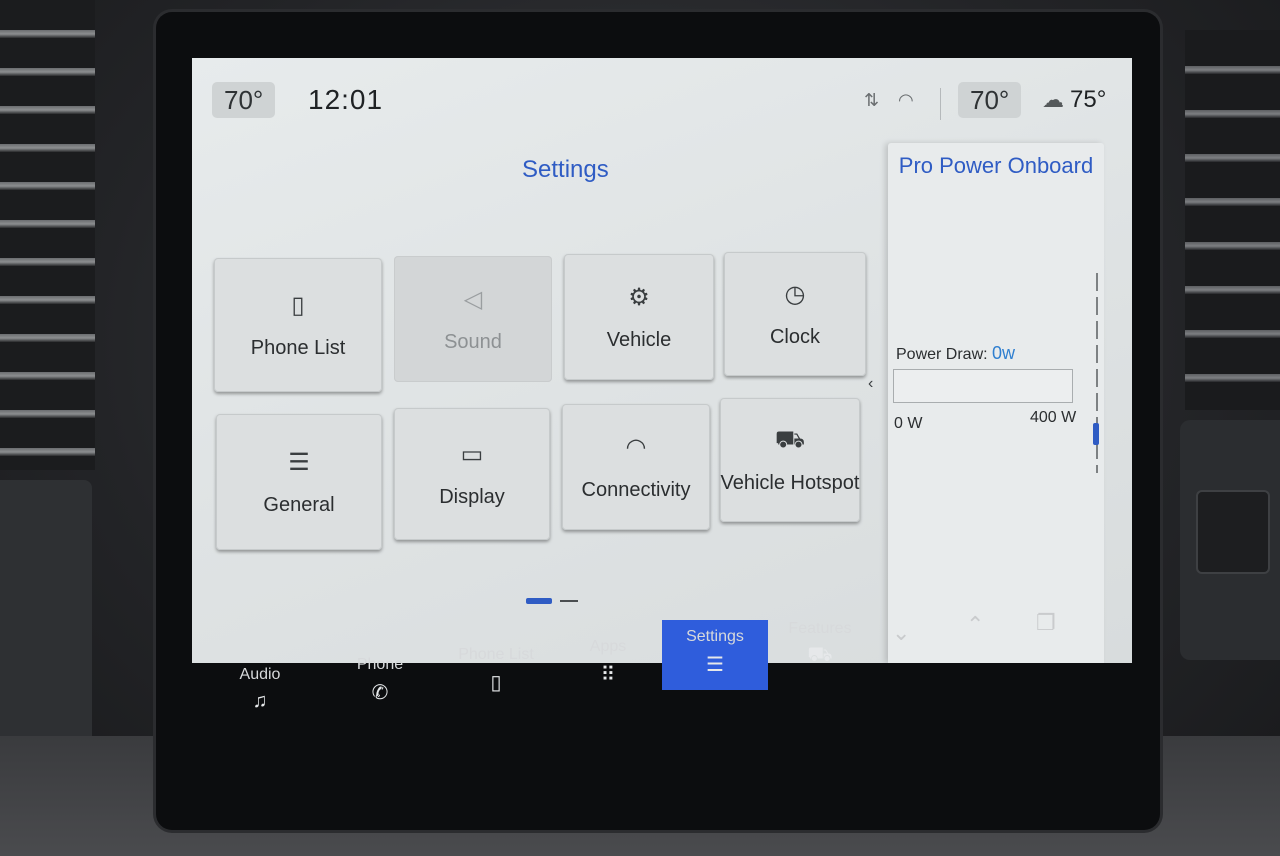 The image size is (1280, 856). I want to click on tile-vehicle-hotspot: ⛟ Vehicle Hotspot, so click(790, 460).